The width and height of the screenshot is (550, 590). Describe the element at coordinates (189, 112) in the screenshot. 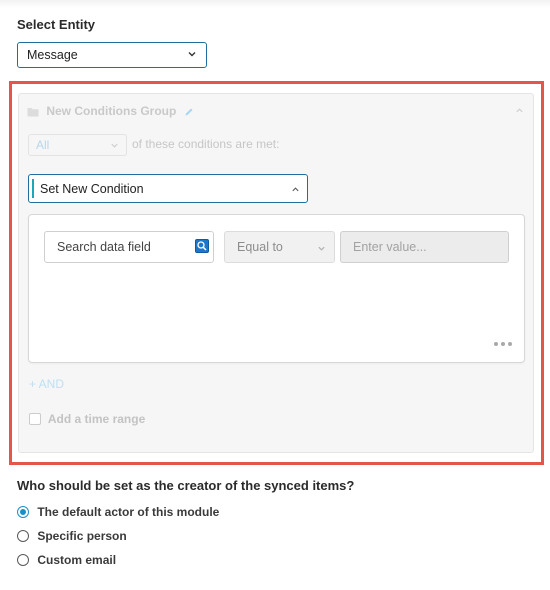

I see `pencil-icon` at that location.